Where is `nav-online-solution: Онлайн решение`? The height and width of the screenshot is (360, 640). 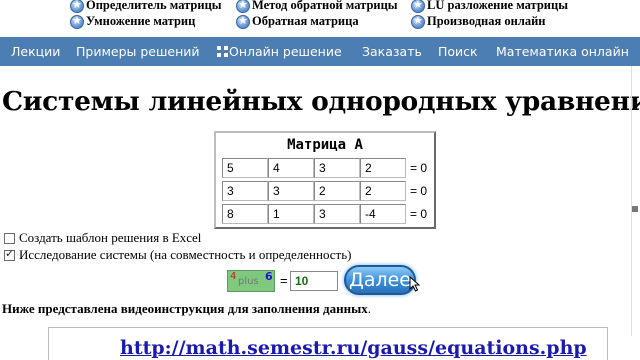
nav-online-solution: Онлайн решение is located at coordinates (279, 51).